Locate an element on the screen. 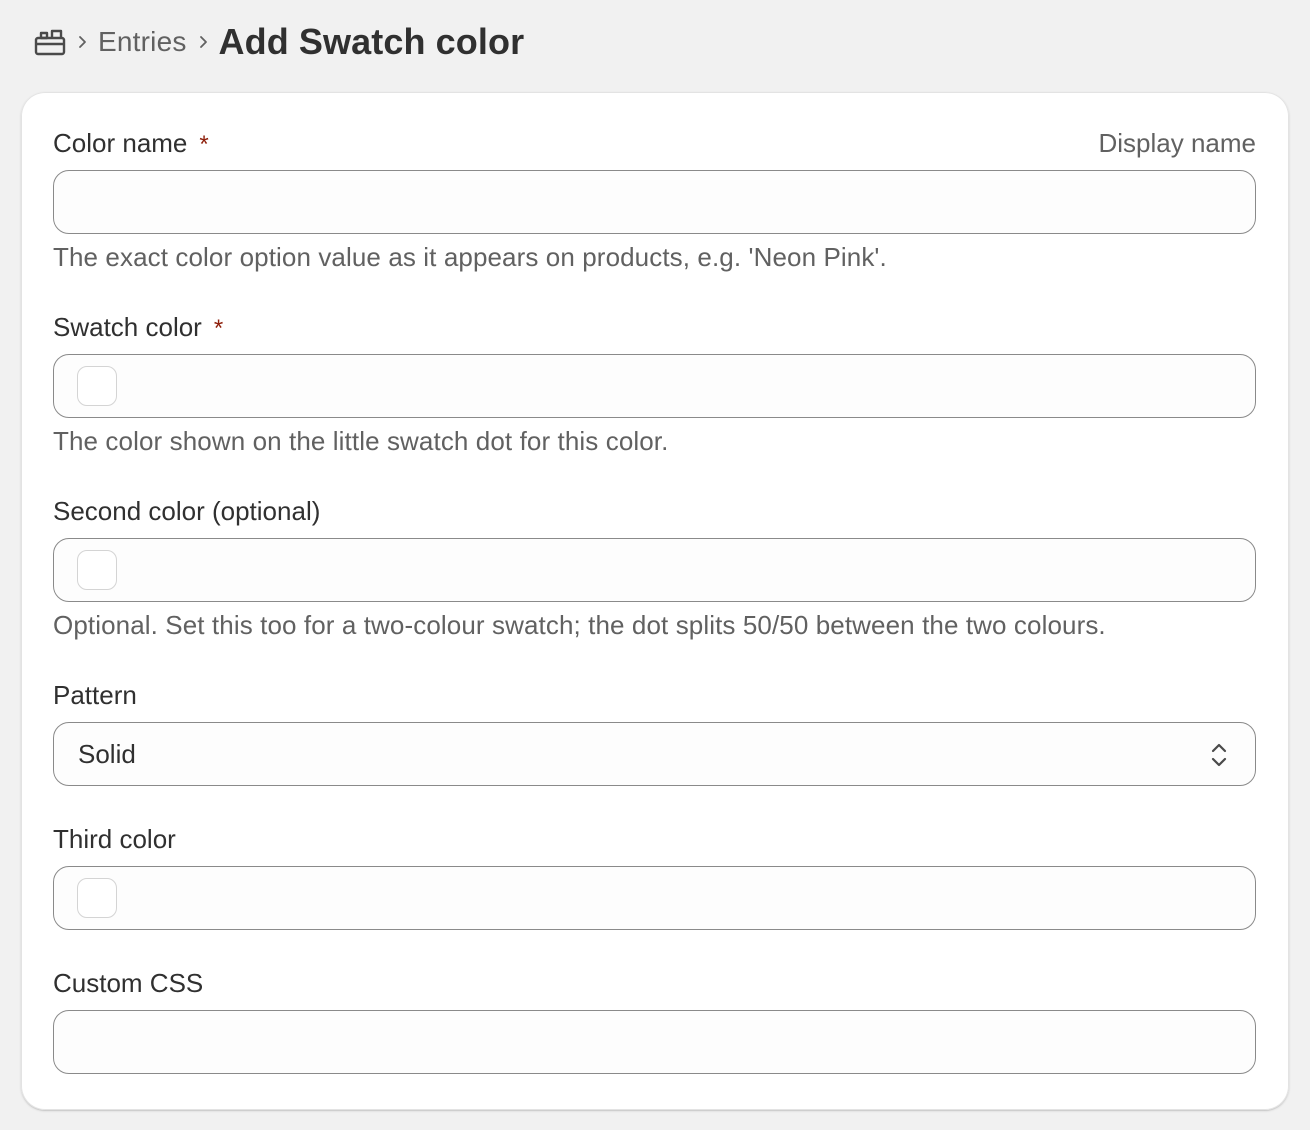 The height and width of the screenshot is (1130, 1310). second-color-label: Second color (optional) is located at coordinates (187, 510).